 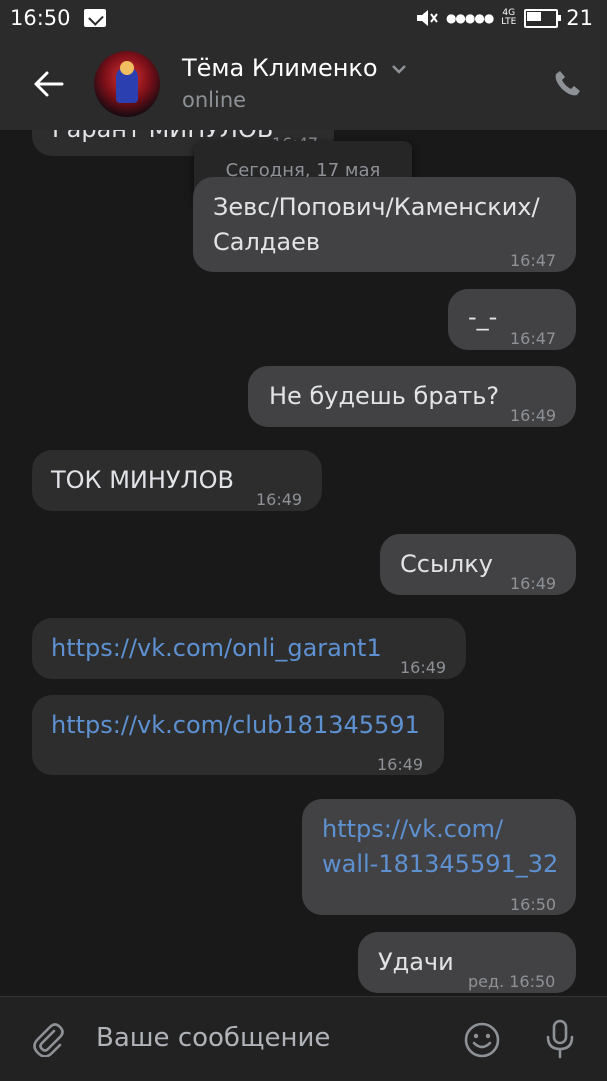 I want to click on message-outgoing: Ссылку 16:49, so click(x=478, y=564).